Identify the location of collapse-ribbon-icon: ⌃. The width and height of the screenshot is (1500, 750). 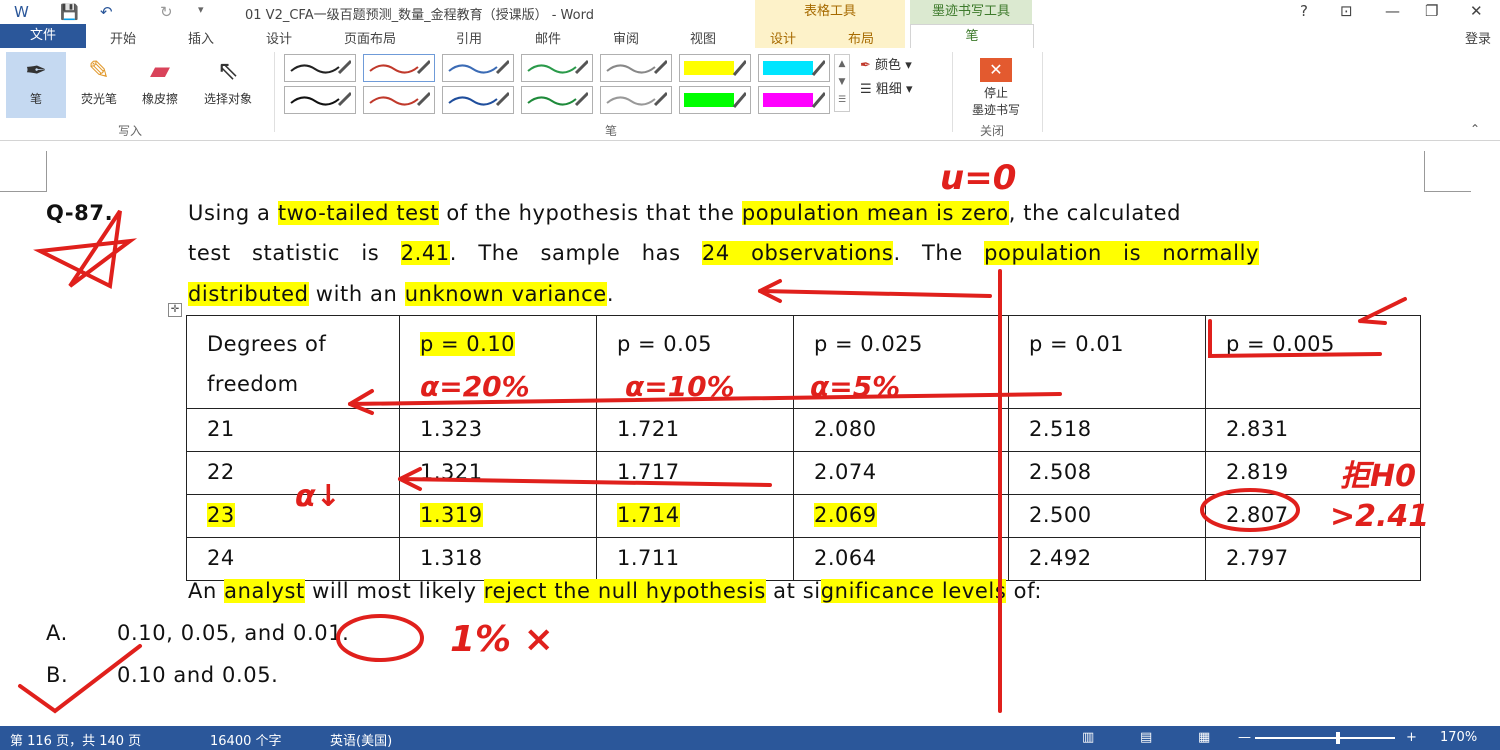
(1475, 129).